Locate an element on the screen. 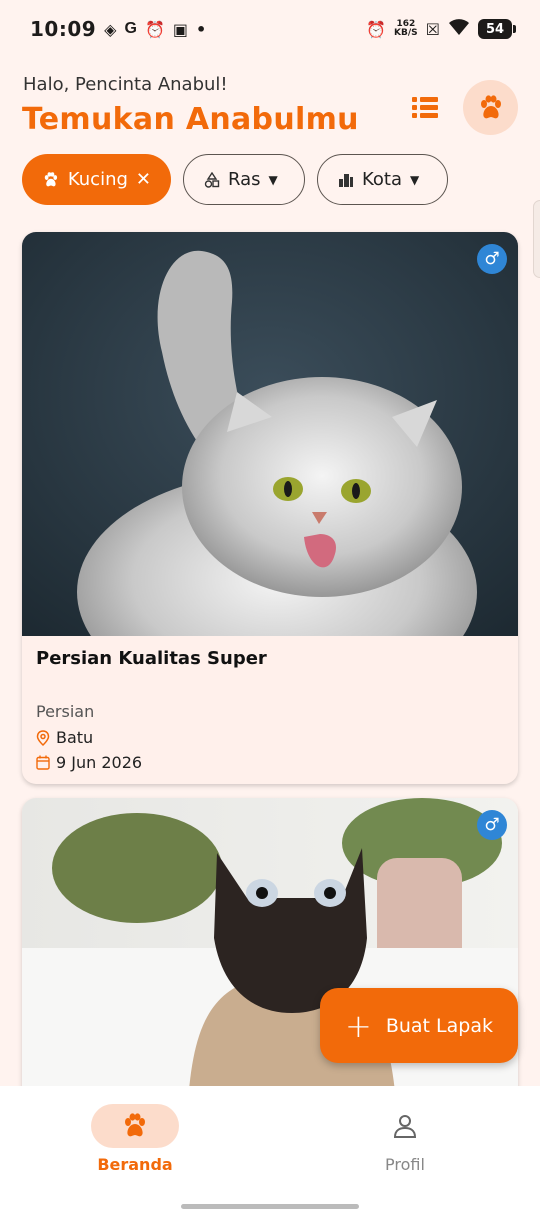  filter-chip-ras: Ras ▼ is located at coordinates (244, 179).